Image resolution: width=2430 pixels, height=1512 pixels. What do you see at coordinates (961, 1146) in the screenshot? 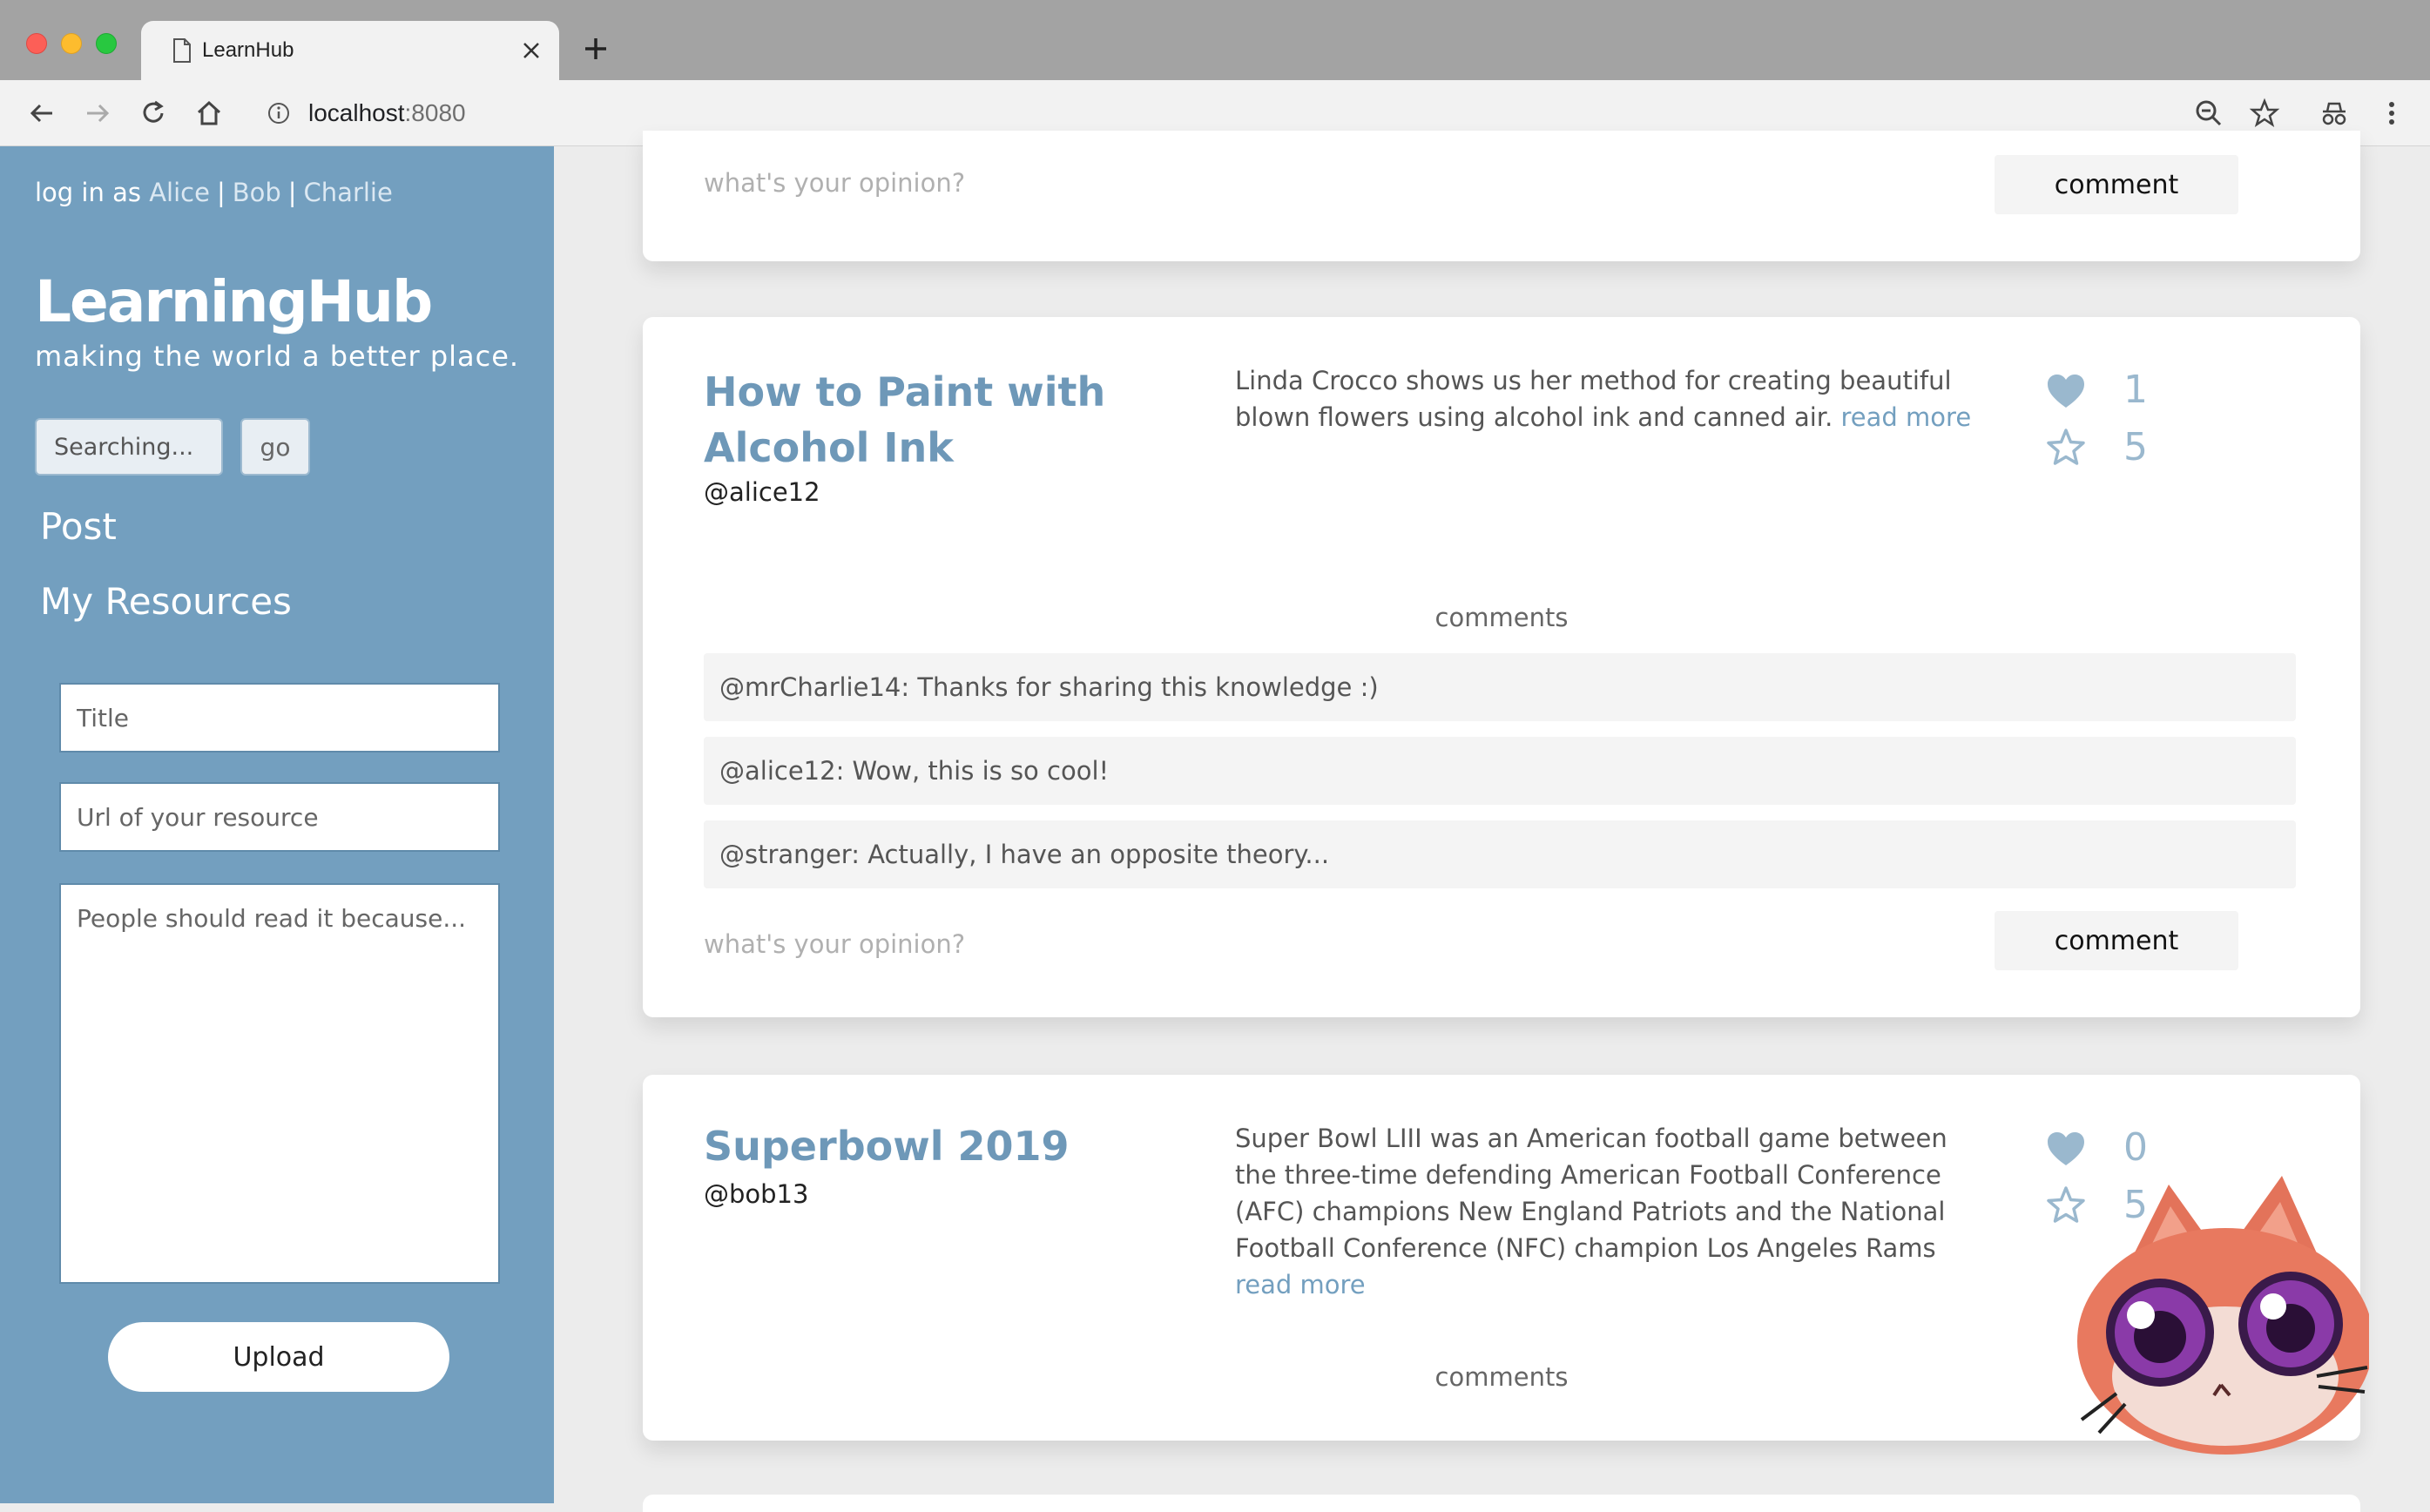
I see `post-title: Superbowl 2019` at bounding box center [961, 1146].